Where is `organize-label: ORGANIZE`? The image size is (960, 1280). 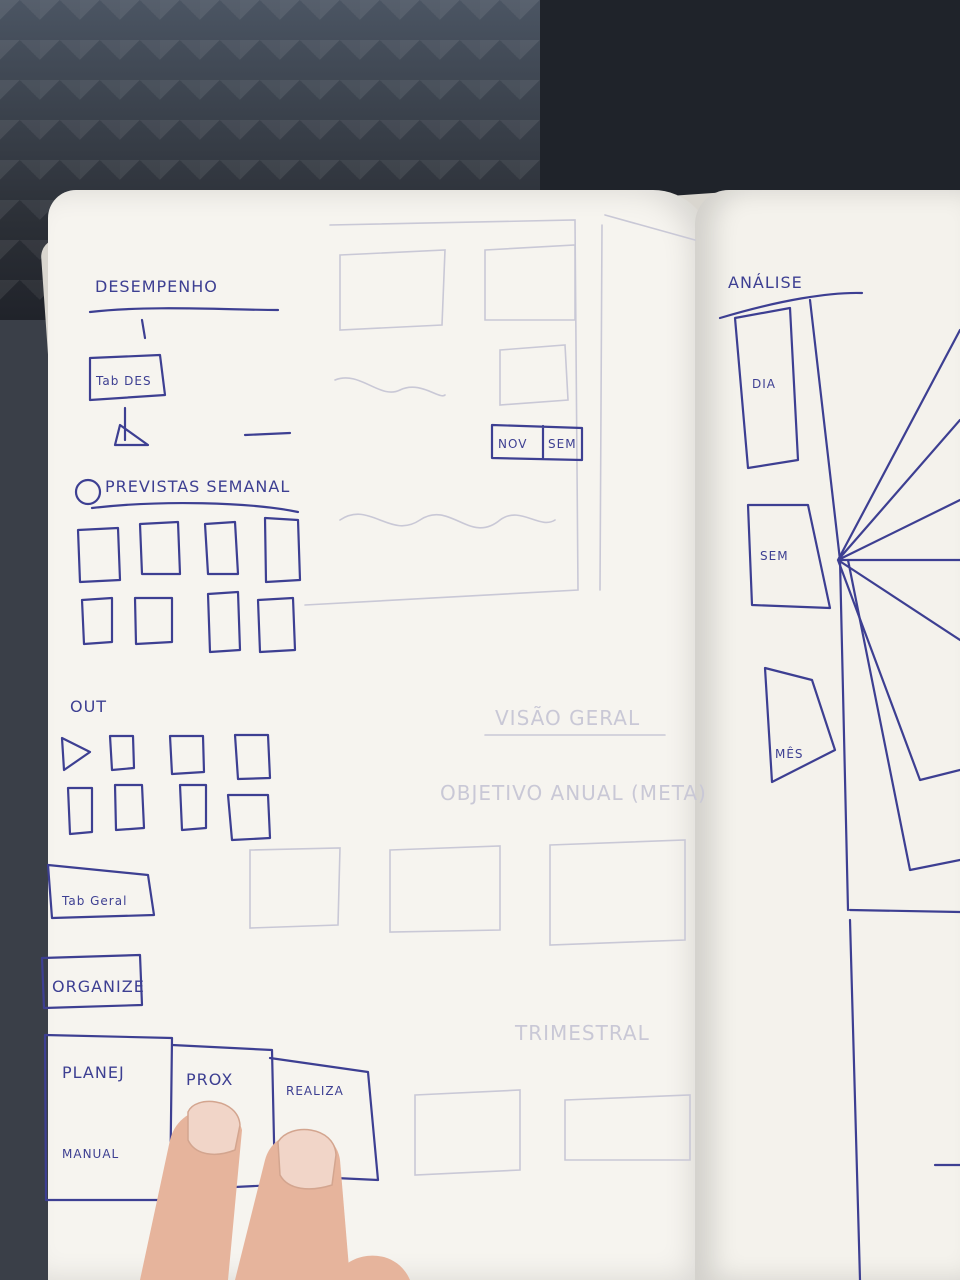
organize-label: ORGANIZE is located at coordinates (98, 986).